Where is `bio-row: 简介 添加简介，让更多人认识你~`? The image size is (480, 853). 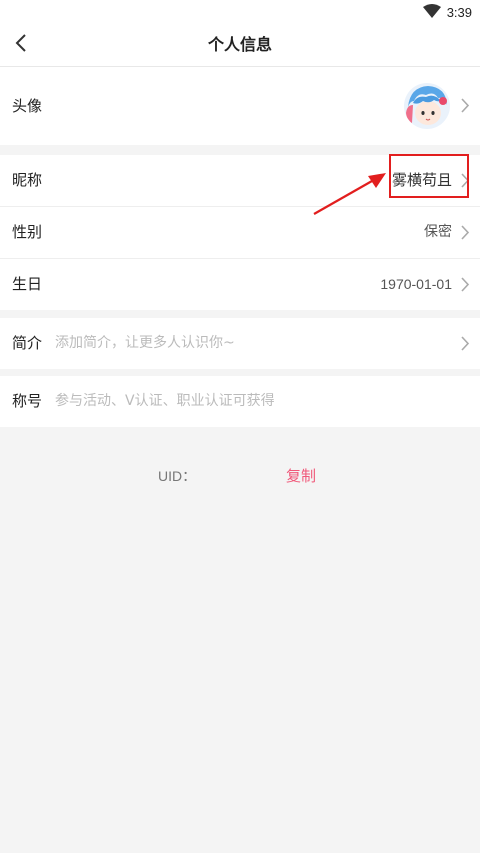
bio-row: 简介 添加简介，让更多人认识你~ is located at coordinates (240, 343).